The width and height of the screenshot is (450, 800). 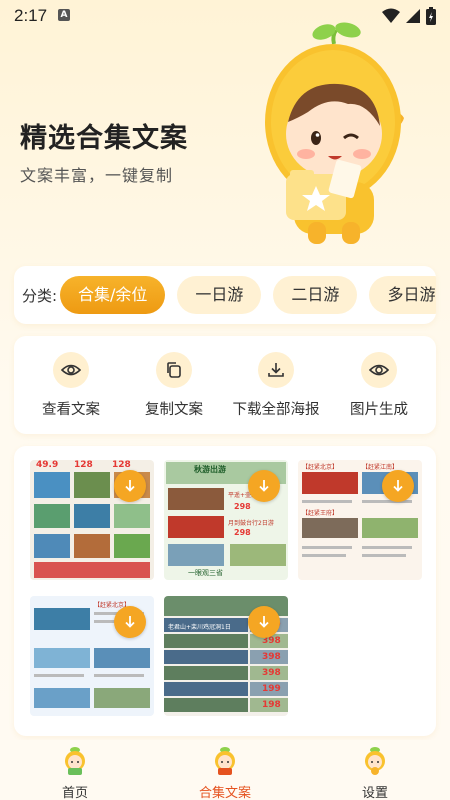 I want to click on signal-icon, so click(x=413, y=16).